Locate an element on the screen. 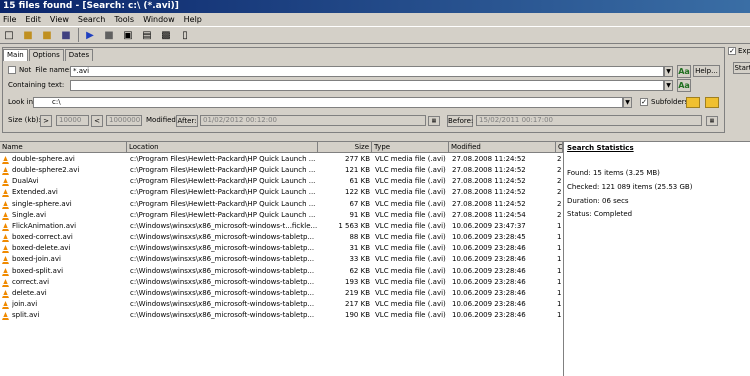 Image resolution: width=750 pixels, height=376 pixels. size-min-operator: > is located at coordinates (46, 121).